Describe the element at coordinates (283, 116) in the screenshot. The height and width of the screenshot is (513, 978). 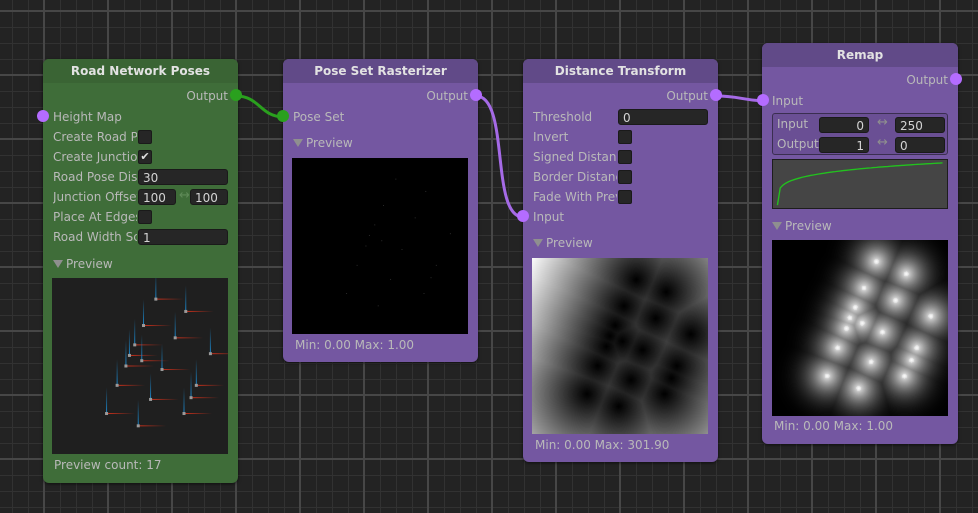
I see `pose-set-input-port` at that location.